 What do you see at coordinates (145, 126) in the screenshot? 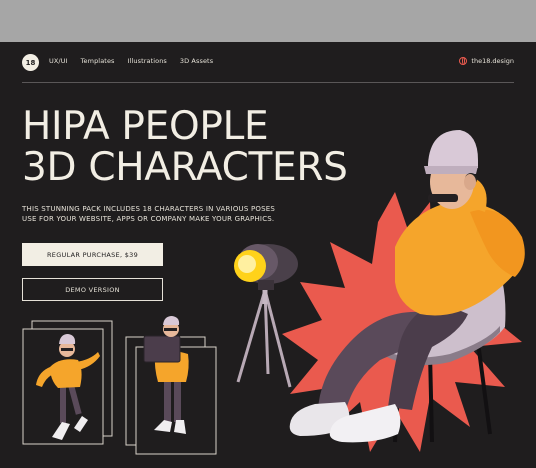
I see `title-line-1: HIPA PEOPLE` at bounding box center [145, 126].